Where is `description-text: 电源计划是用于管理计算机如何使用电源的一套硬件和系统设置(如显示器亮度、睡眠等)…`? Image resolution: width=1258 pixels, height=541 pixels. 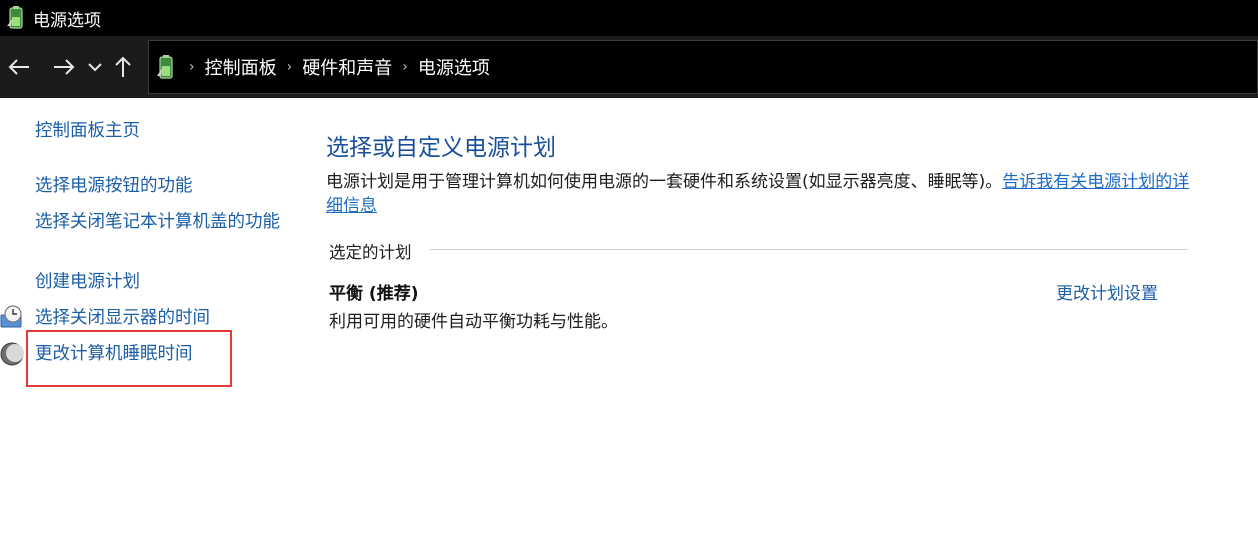 description-text: 电源计划是用于管理计算机如何使用电源的一套硬件和系统设置(如显示器亮度、睡眠等)… is located at coordinates (664, 182).